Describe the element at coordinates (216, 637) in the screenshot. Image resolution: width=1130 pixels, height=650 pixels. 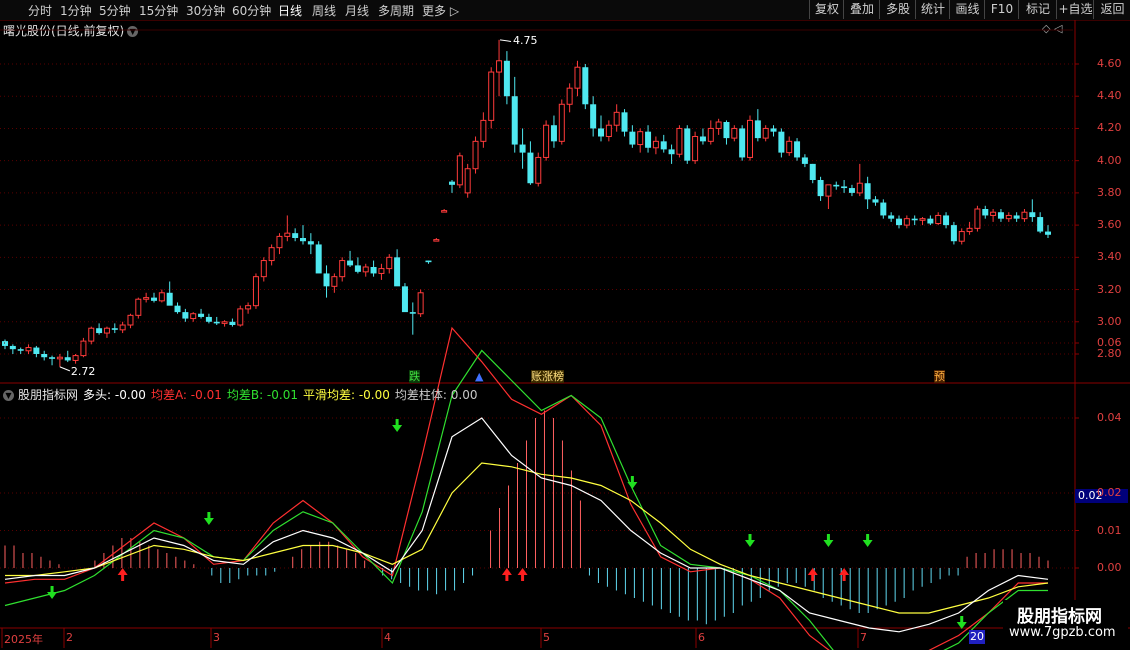
I see `date-axis-label: 3` at that location.